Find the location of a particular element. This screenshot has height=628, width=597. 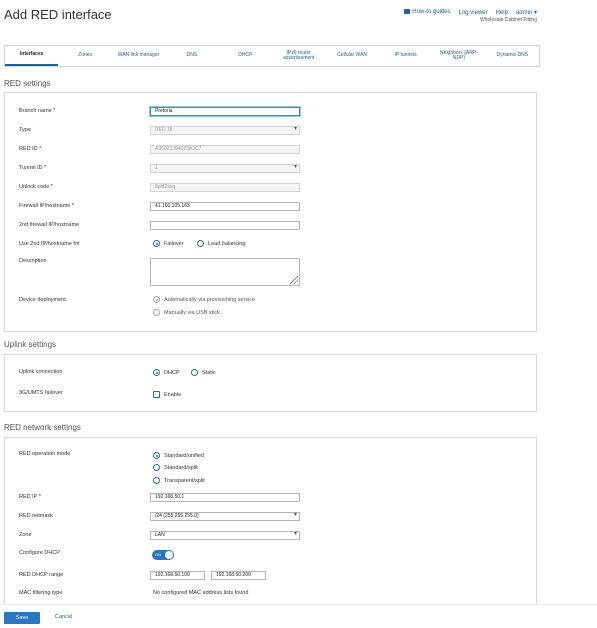

tunnel-id-select: 1 is located at coordinates (225, 168).